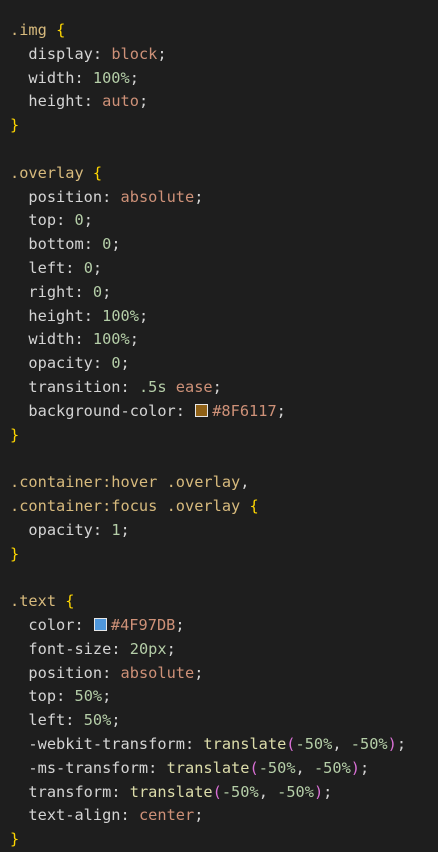 Image resolution: width=438 pixels, height=852 pixels. I want to click on code-token: right, so click(42, 291).